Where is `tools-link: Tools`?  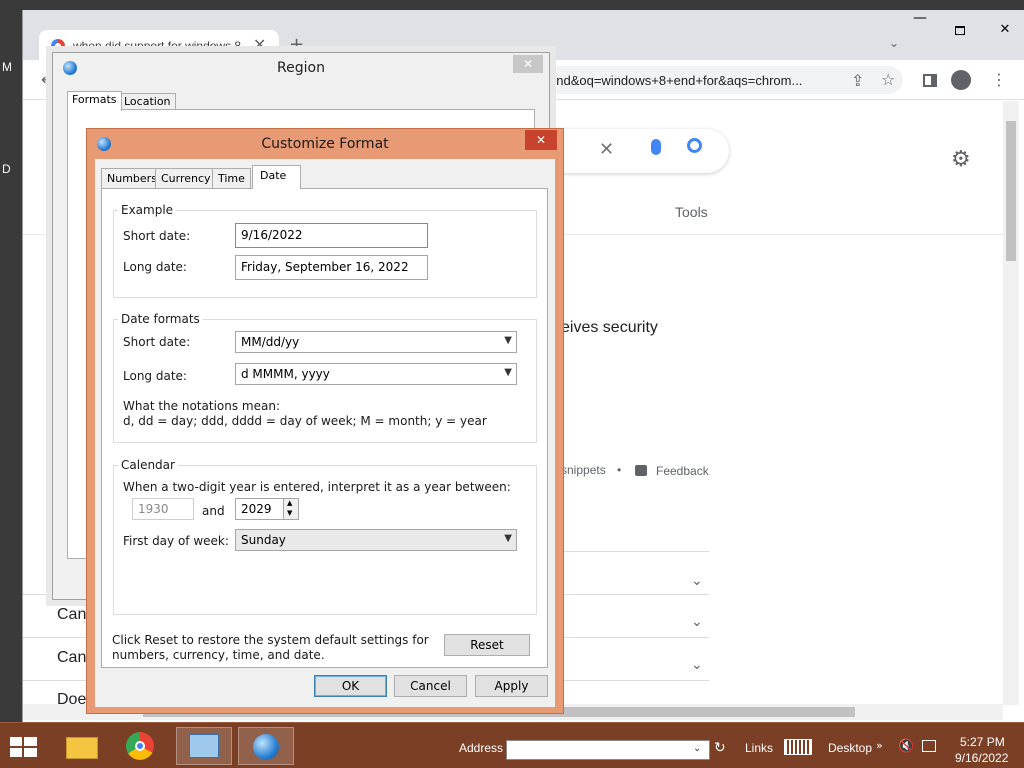 tools-link: Tools is located at coordinates (691, 212).